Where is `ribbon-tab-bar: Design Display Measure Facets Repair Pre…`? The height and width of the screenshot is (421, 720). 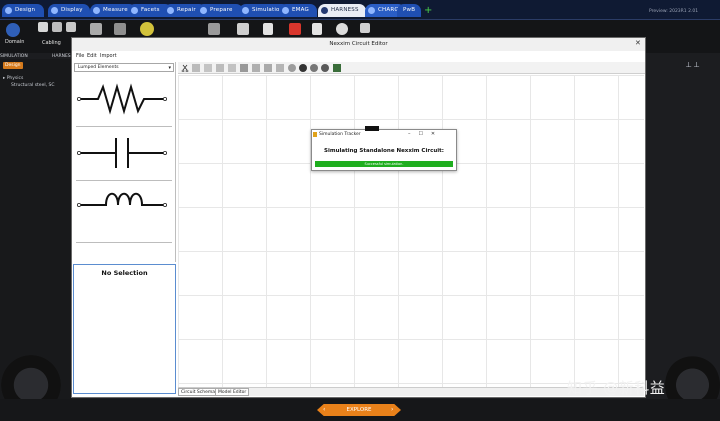 ribbon-tab-bar: Design Display Measure Facets Repair Pre… is located at coordinates (360, 10).